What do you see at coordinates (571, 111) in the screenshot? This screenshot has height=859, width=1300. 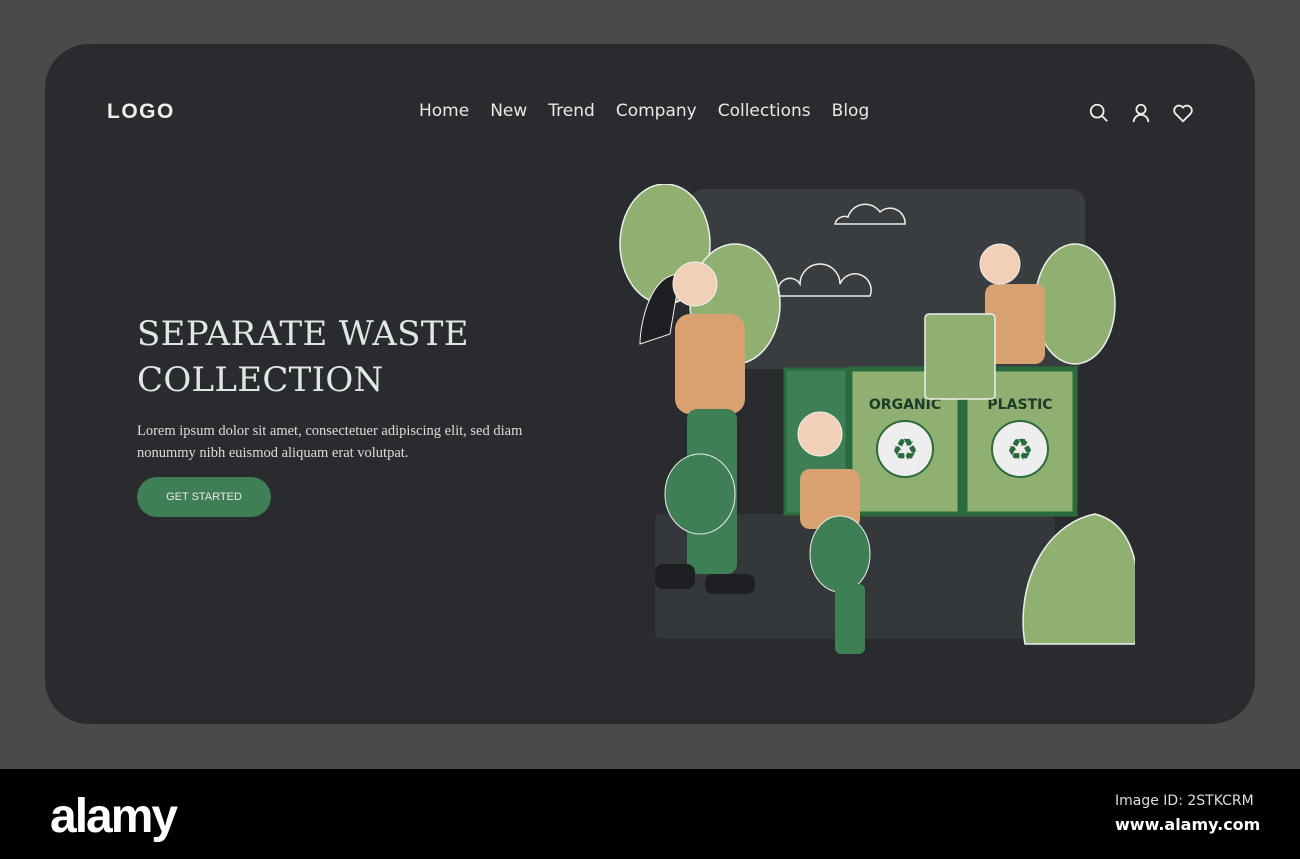 I see `nav-trend: Trend` at bounding box center [571, 111].